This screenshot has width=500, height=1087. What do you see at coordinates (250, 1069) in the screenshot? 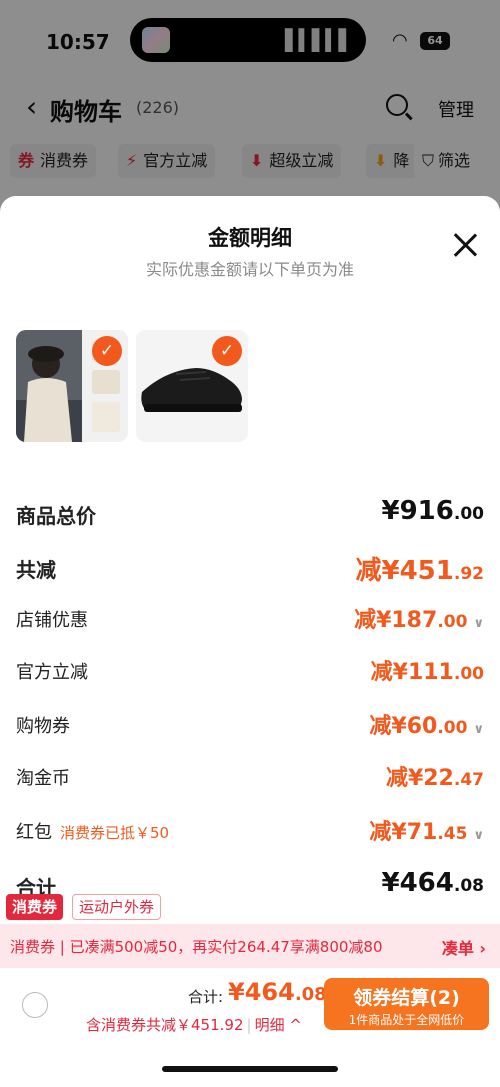
I see `home-indicator` at bounding box center [250, 1069].